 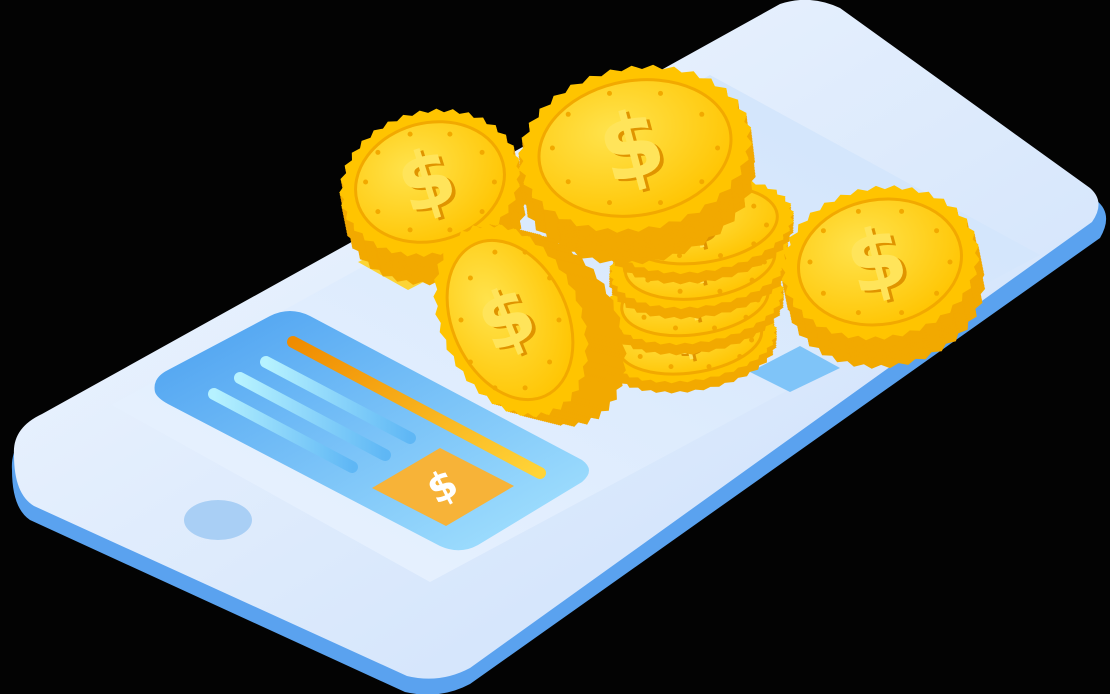 What do you see at coordinates (883, 277) in the screenshot?
I see `dollar-coin-icon: $$` at bounding box center [883, 277].